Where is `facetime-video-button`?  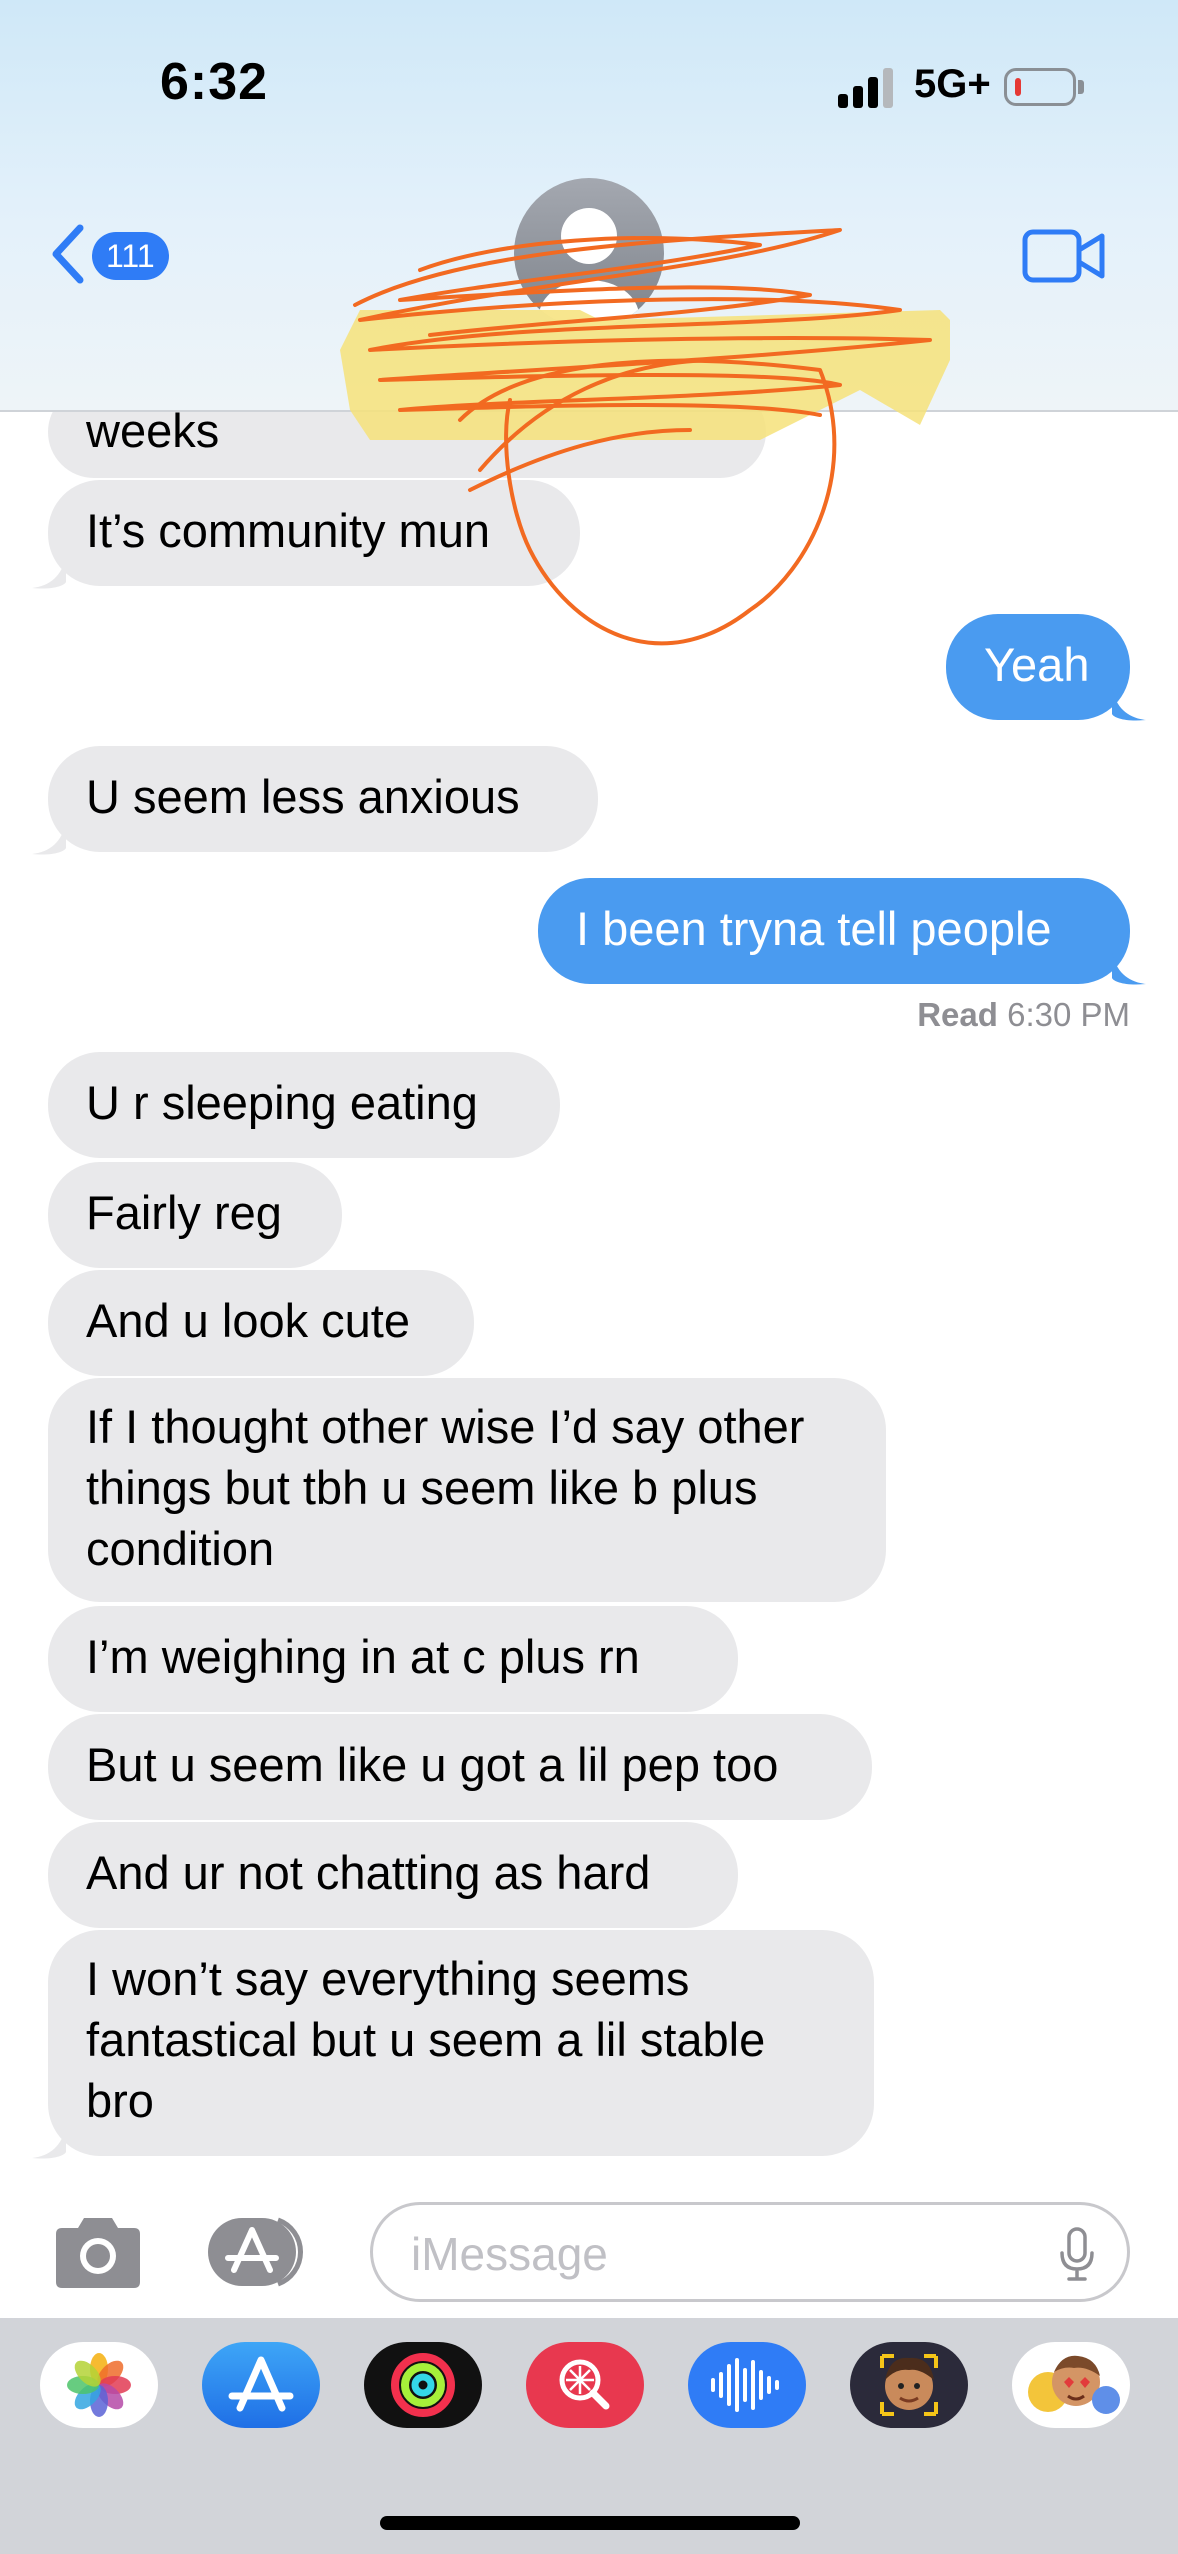 facetime-video-button is located at coordinates (1064, 256).